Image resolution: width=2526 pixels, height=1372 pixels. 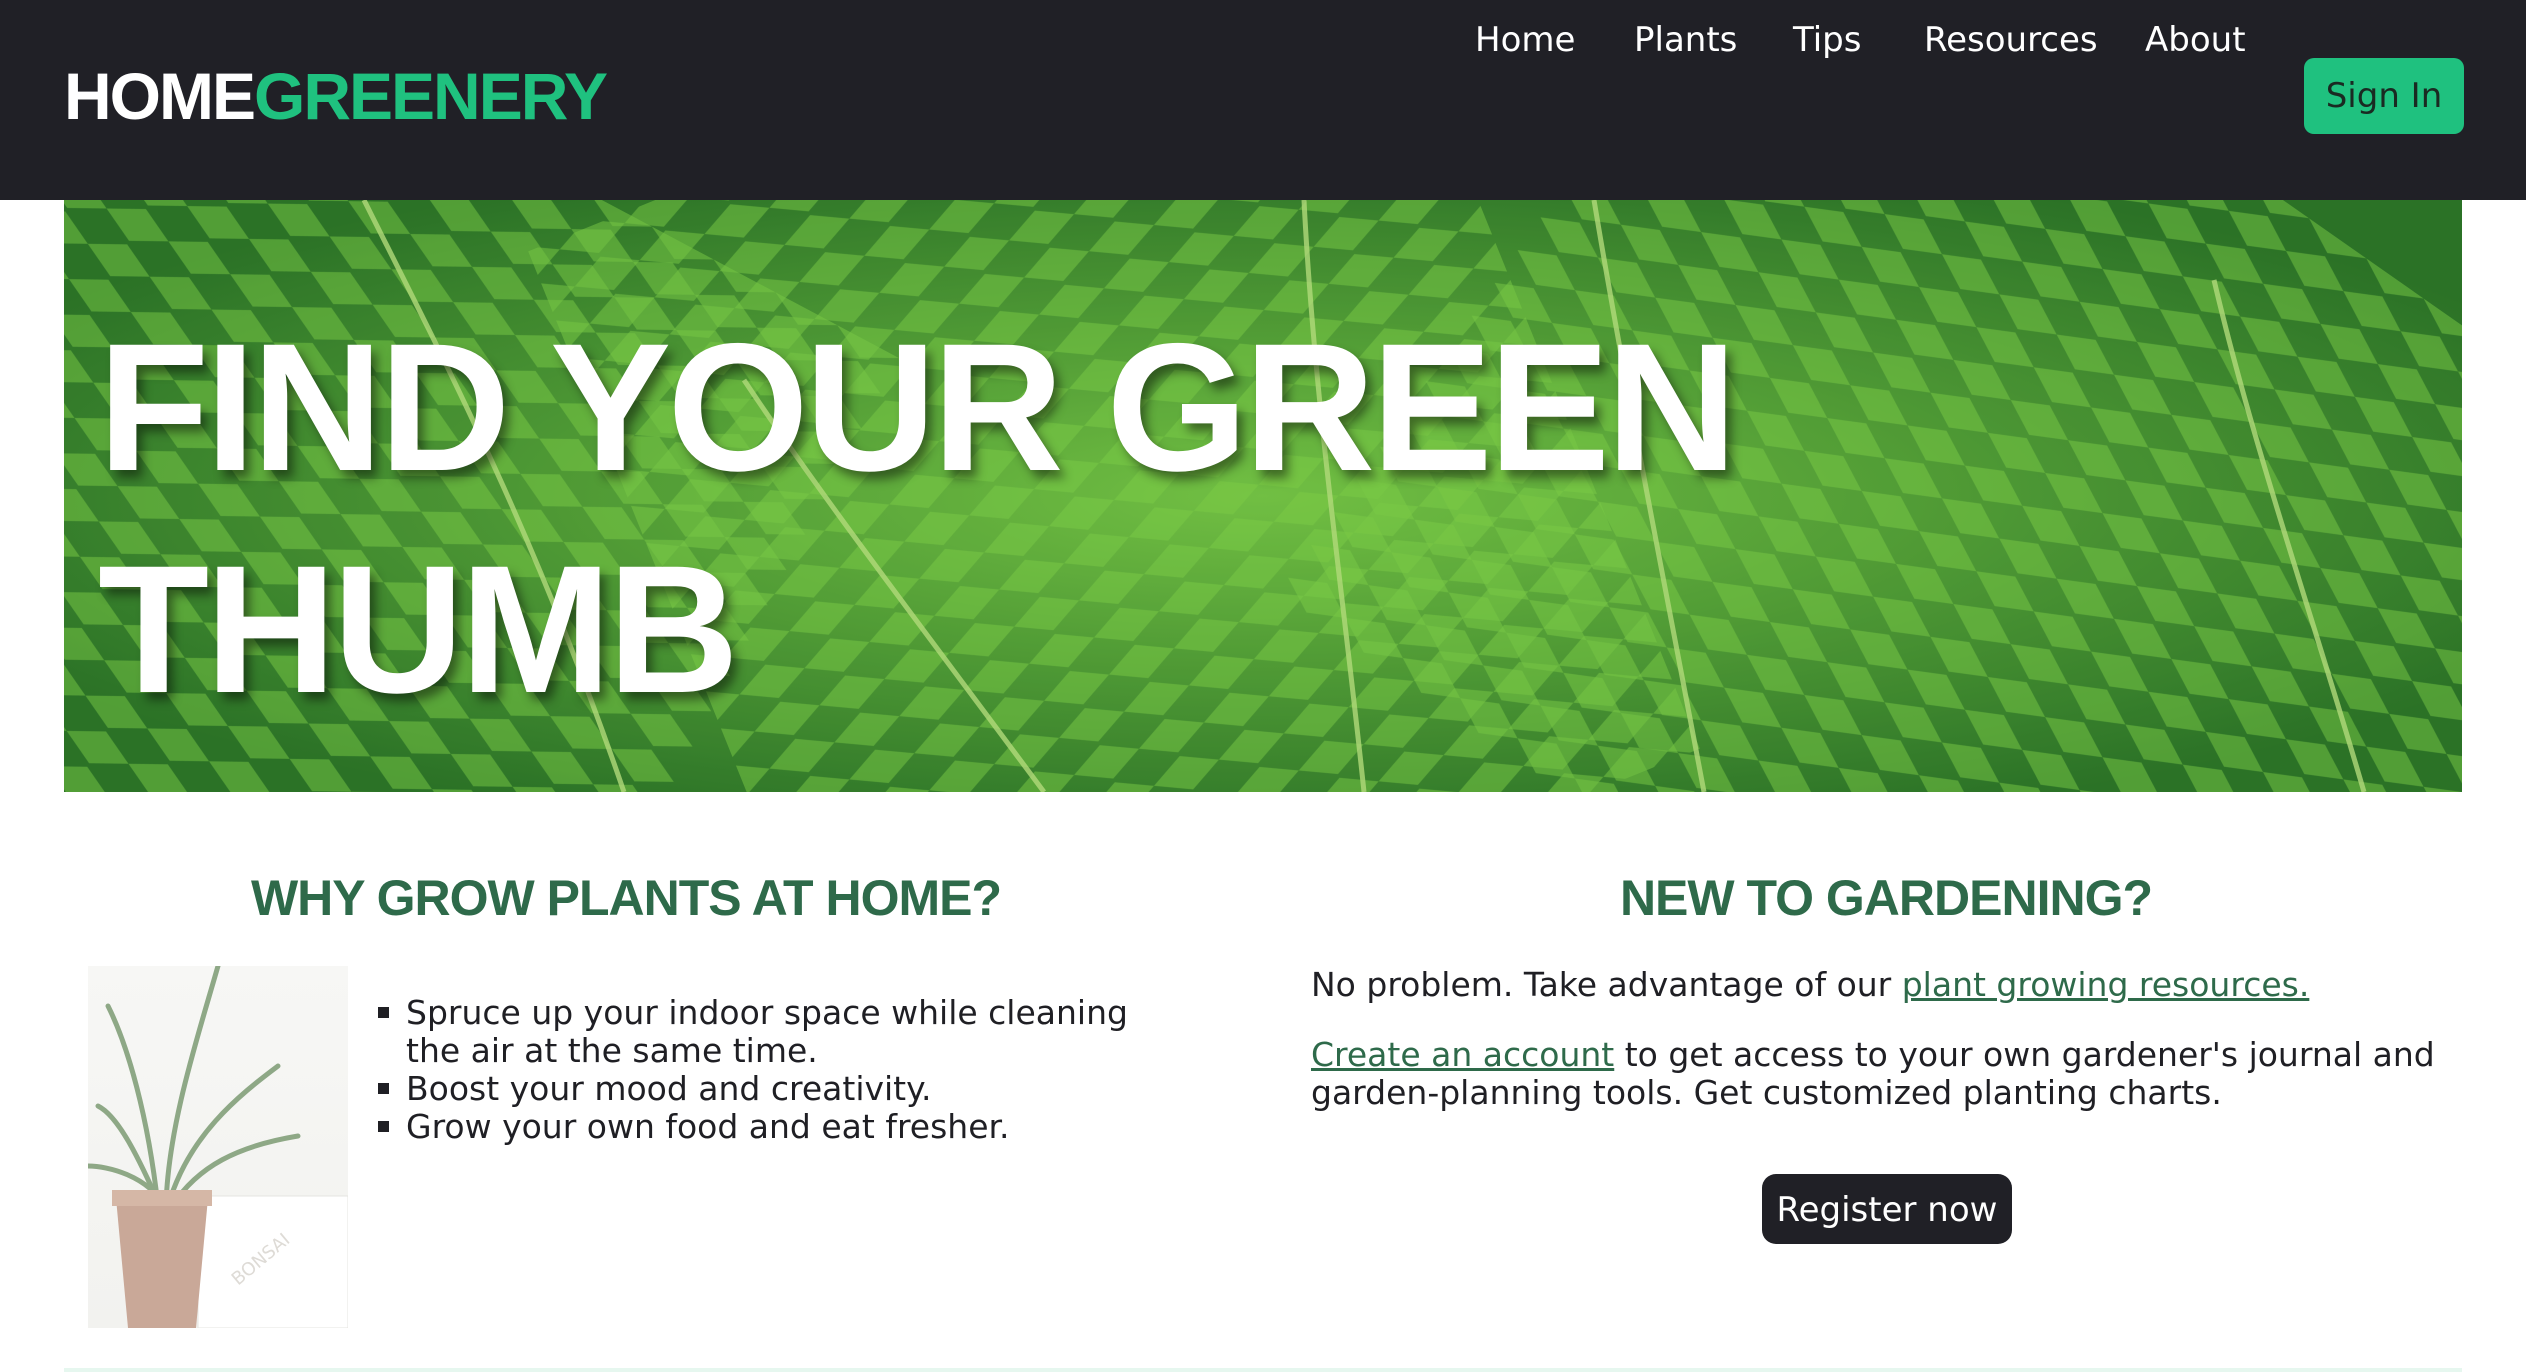 I want to click on aloe-plant-image: BONSAI, so click(x=218, y=1147).